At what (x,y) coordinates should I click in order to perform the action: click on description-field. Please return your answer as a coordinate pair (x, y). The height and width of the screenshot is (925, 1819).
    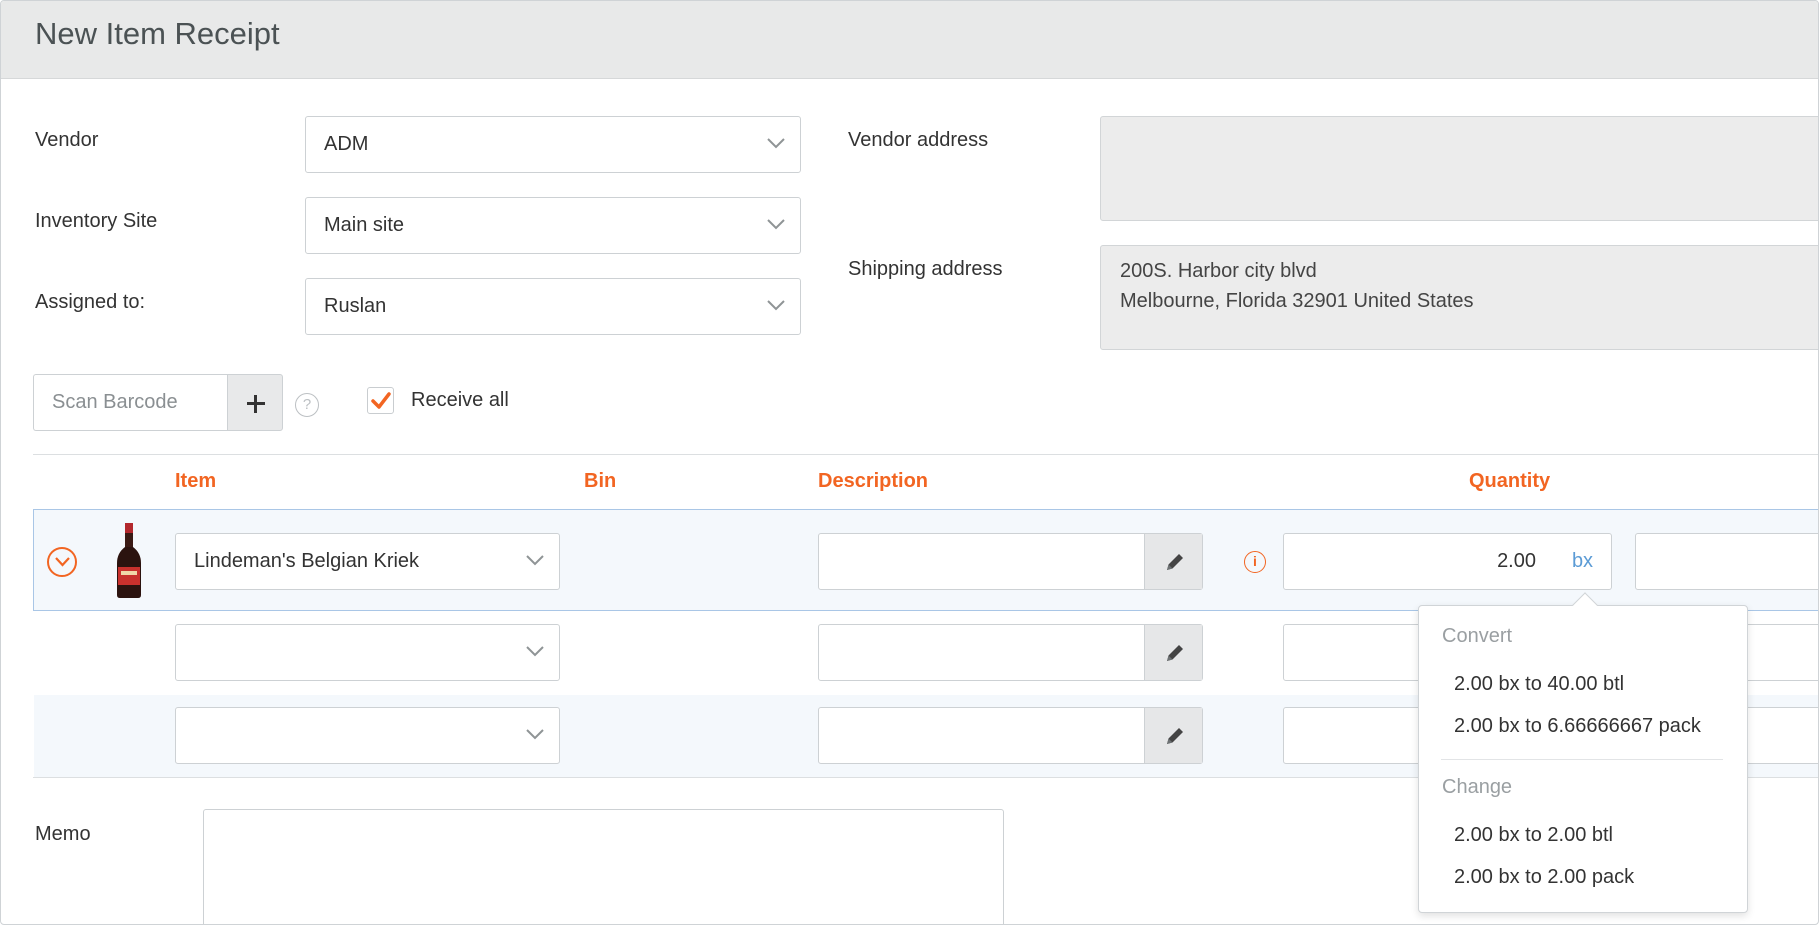
    Looking at the image, I should click on (1010, 561).